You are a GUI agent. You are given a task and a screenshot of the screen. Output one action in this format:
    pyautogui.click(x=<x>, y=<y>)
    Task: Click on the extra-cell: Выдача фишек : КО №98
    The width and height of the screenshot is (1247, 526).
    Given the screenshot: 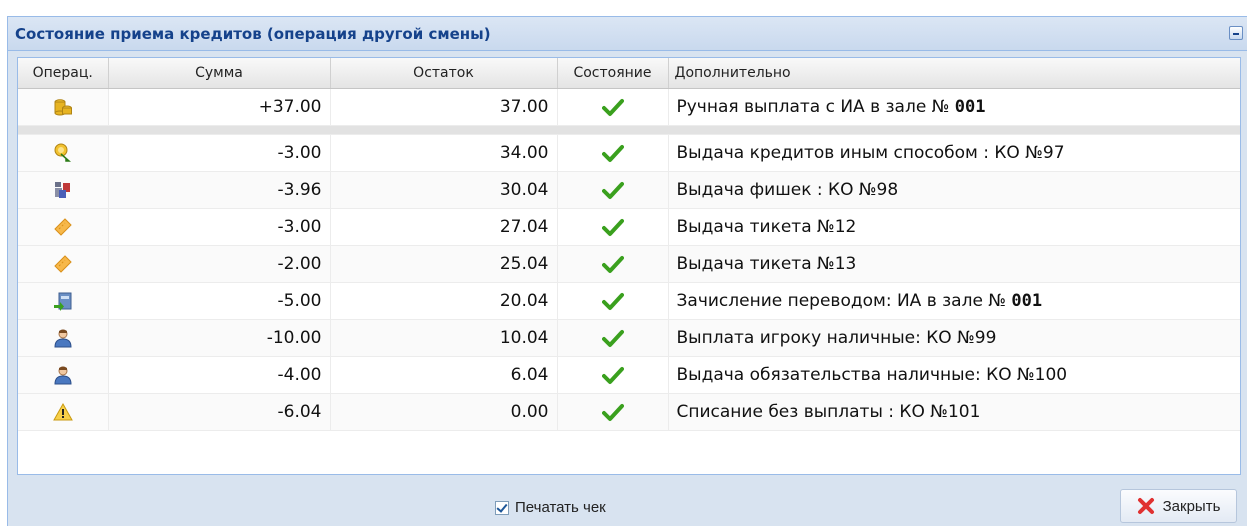 What is the action you would take?
    pyautogui.click(x=954, y=190)
    